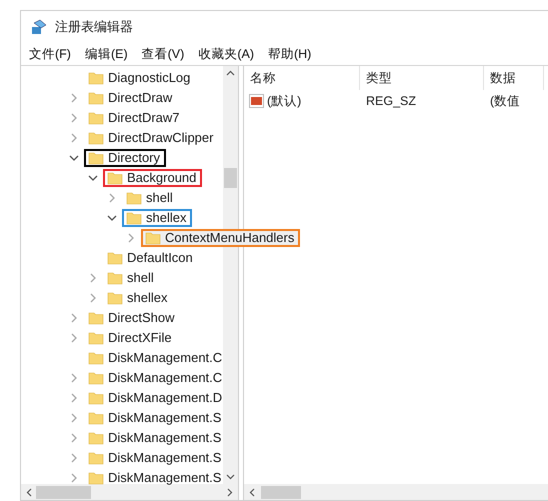 The image size is (548, 501). I want to click on column-header: 数据, so click(503, 78).